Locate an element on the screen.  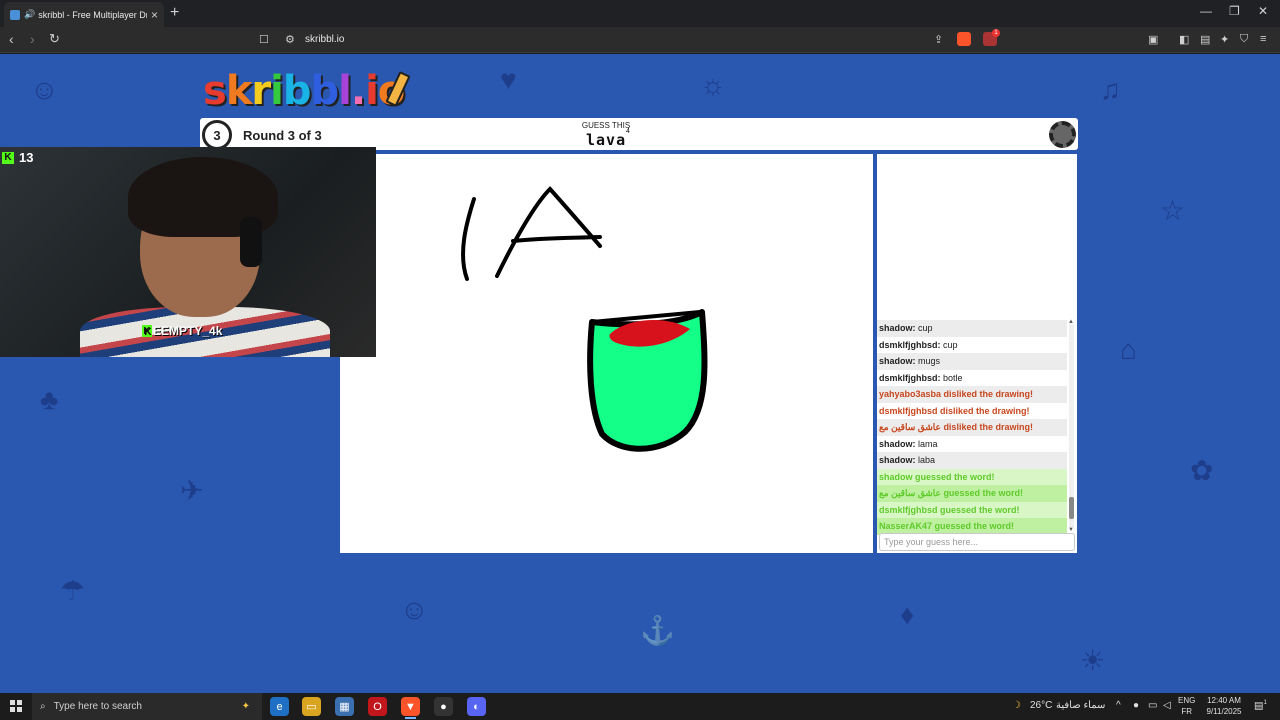
brave-shields-icon is located at coordinates (964, 39).